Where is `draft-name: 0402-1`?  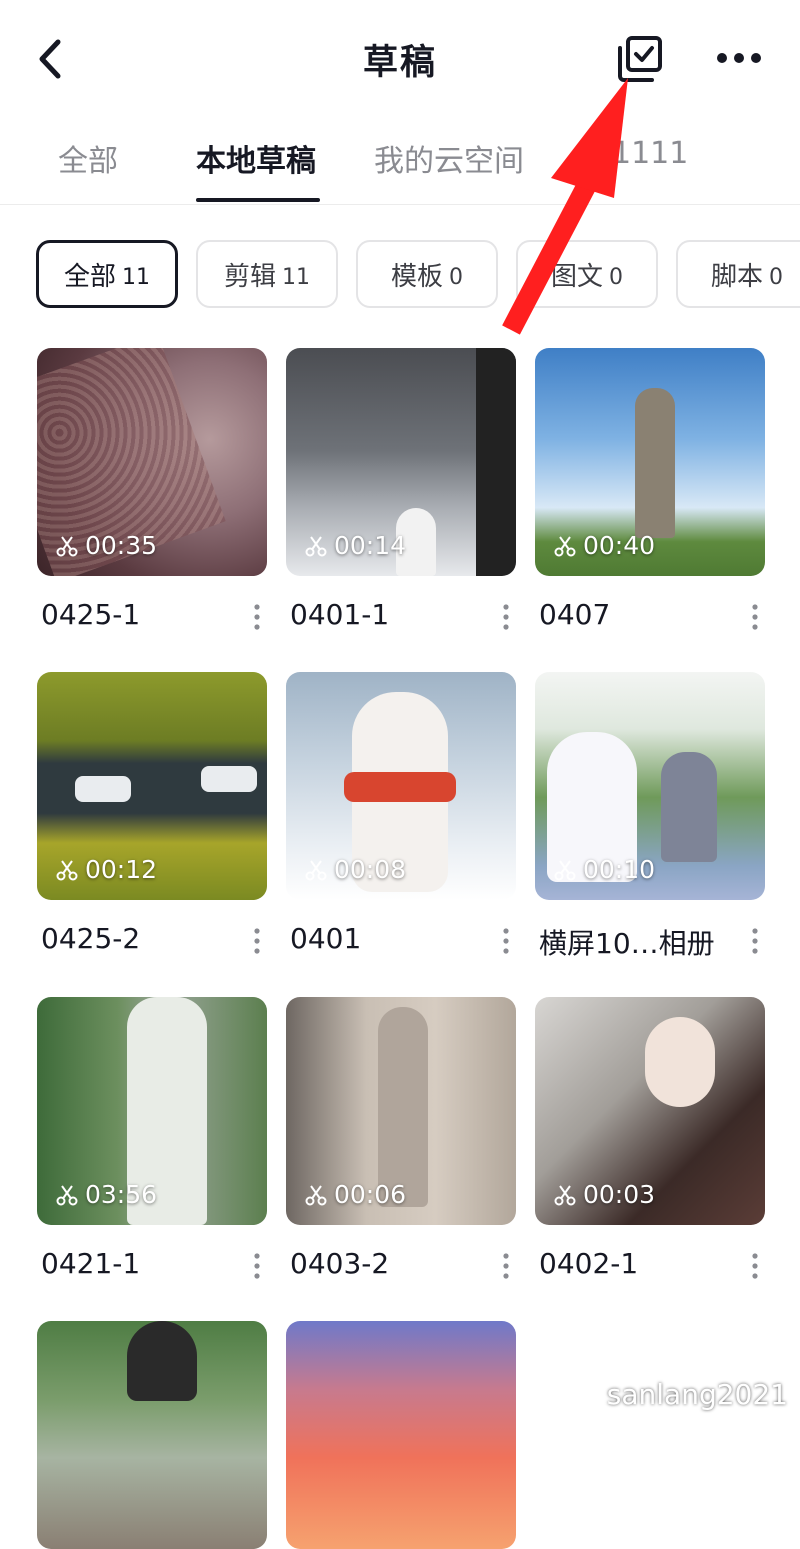 draft-name: 0402-1 is located at coordinates (589, 1263).